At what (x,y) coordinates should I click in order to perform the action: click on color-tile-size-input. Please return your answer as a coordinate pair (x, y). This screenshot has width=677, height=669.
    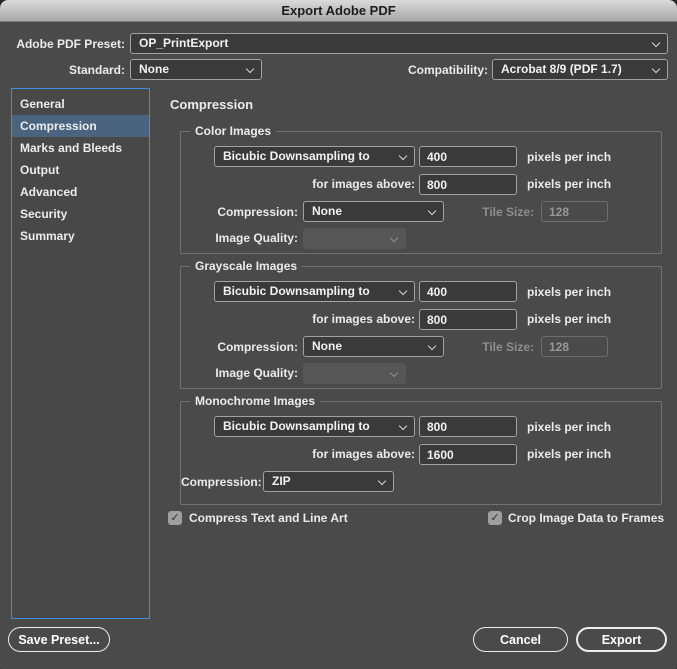
    Looking at the image, I should click on (574, 211).